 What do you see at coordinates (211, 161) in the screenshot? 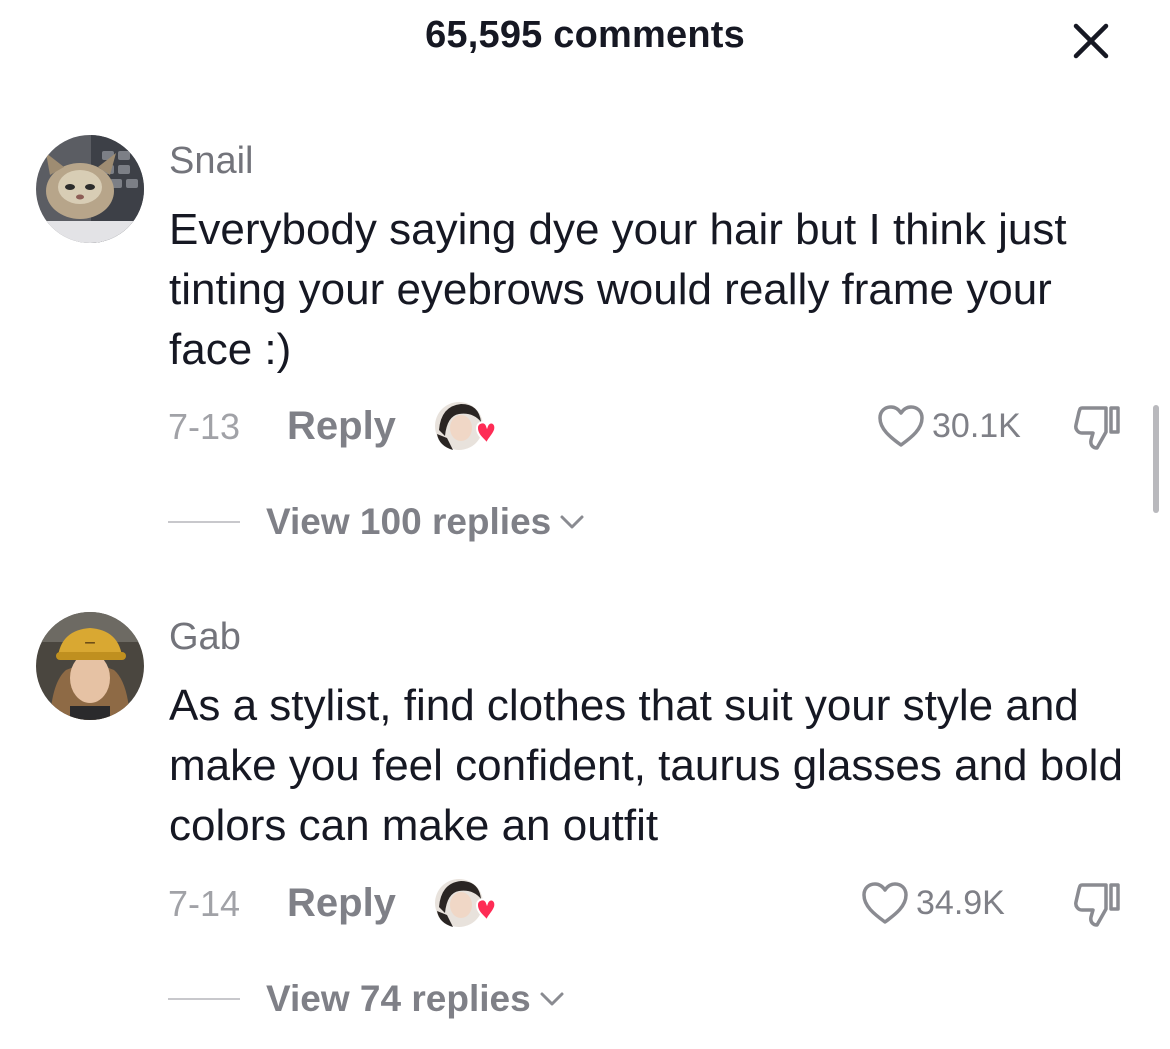
I see `comment-username: Snail` at bounding box center [211, 161].